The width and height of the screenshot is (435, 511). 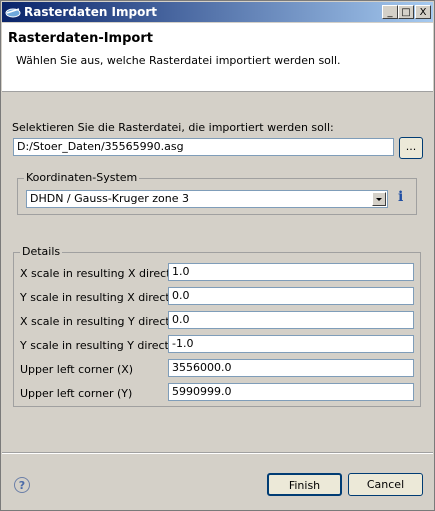 What do you see at coordinates (207, 199) in the screenshot?
I see `crs-select: DHDN / Gauss-Kruger zone 3` at bounding box center [207, 199].